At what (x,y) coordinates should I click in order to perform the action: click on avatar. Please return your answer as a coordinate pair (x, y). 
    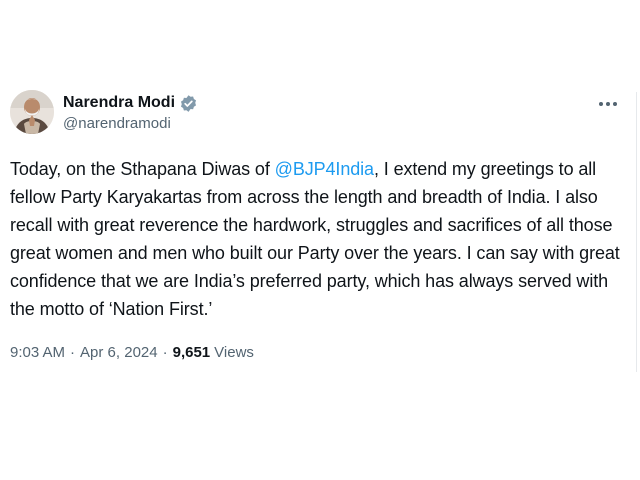
    Looking at the image, I should click on (32, 112).